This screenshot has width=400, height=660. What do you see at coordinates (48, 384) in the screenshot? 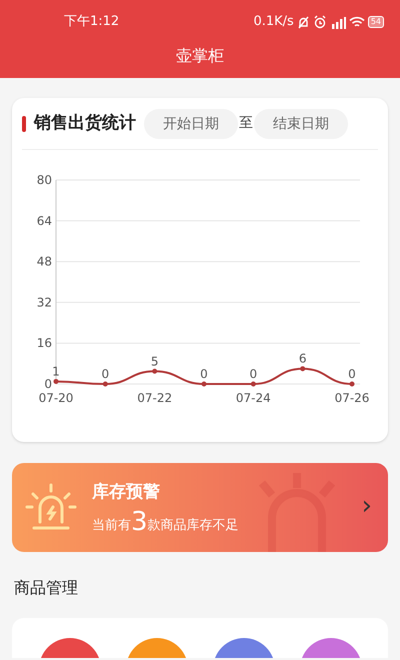
I see `y-tick-label: 0` at bounding box center [48, 384].